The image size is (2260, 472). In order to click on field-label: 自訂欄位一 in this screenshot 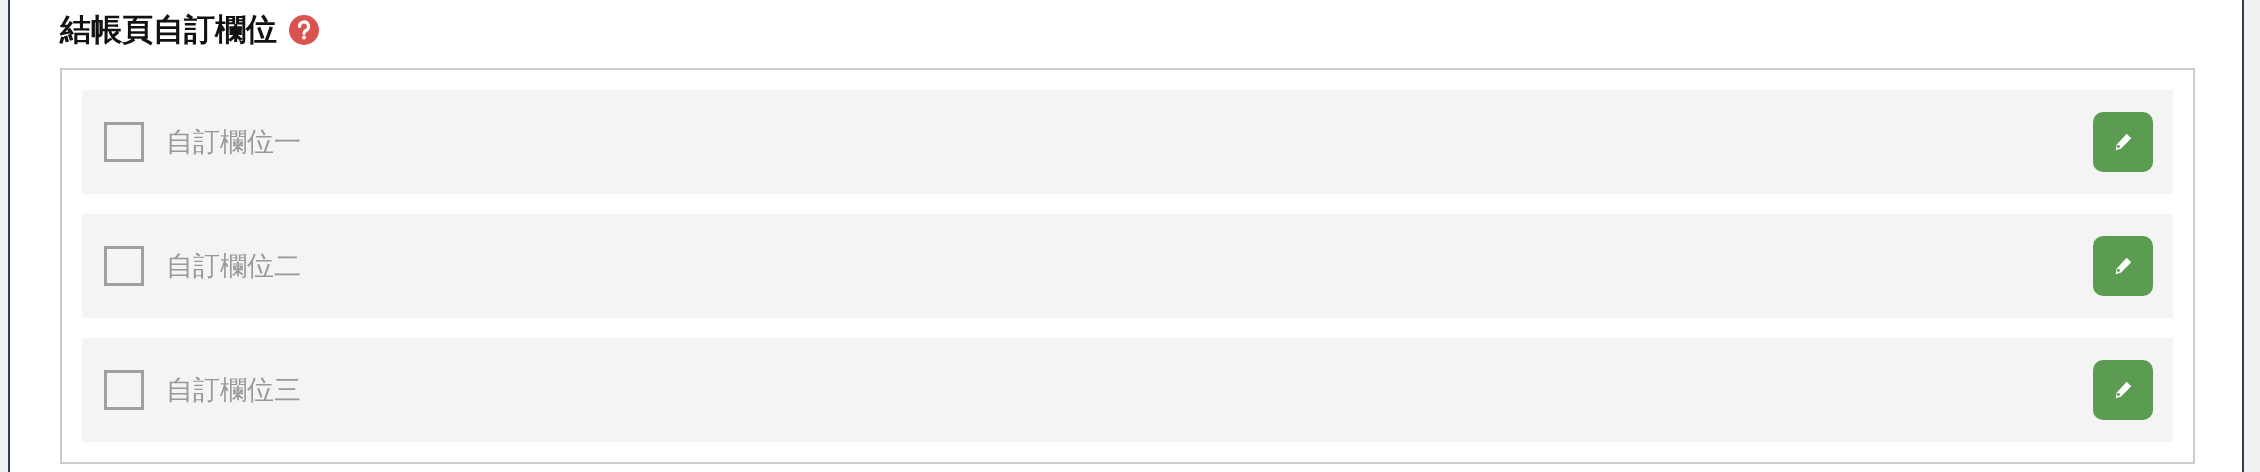, I will do `click(233, 142)`.